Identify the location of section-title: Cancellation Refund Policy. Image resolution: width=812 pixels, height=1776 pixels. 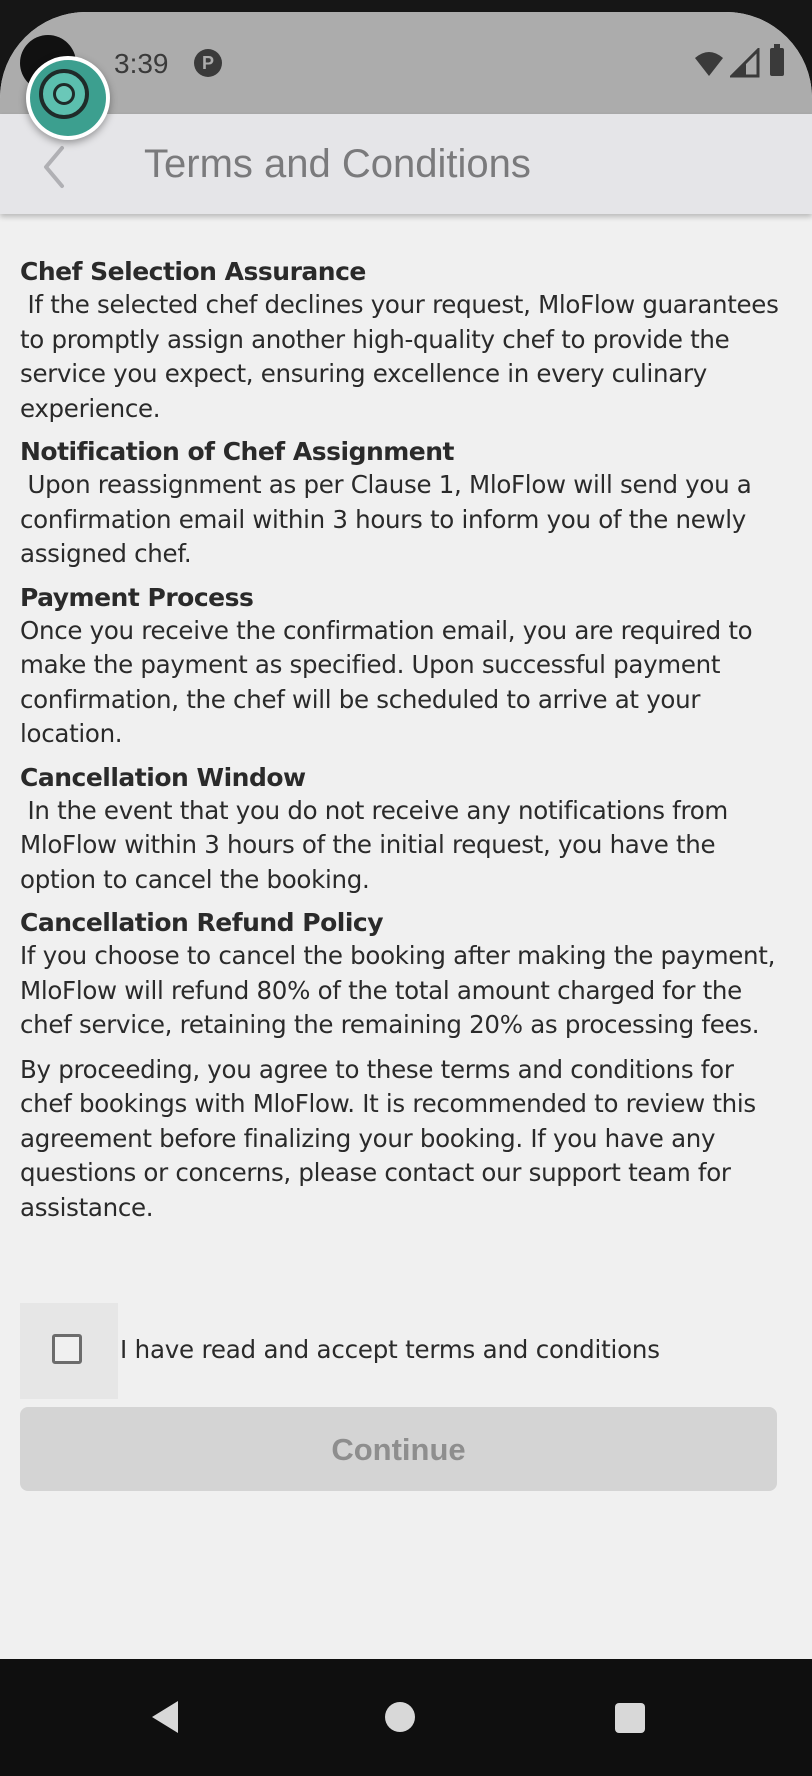
(202, 922).